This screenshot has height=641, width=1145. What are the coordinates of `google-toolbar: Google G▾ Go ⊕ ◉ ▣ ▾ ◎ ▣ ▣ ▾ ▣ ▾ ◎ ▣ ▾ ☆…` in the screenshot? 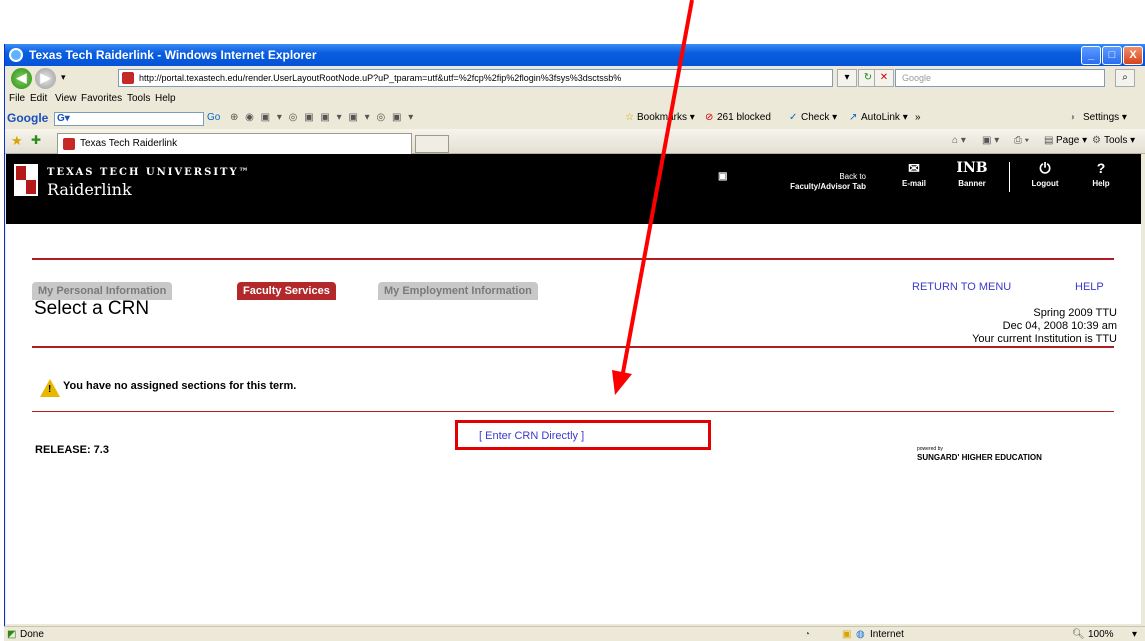 It's located at (575, 118).